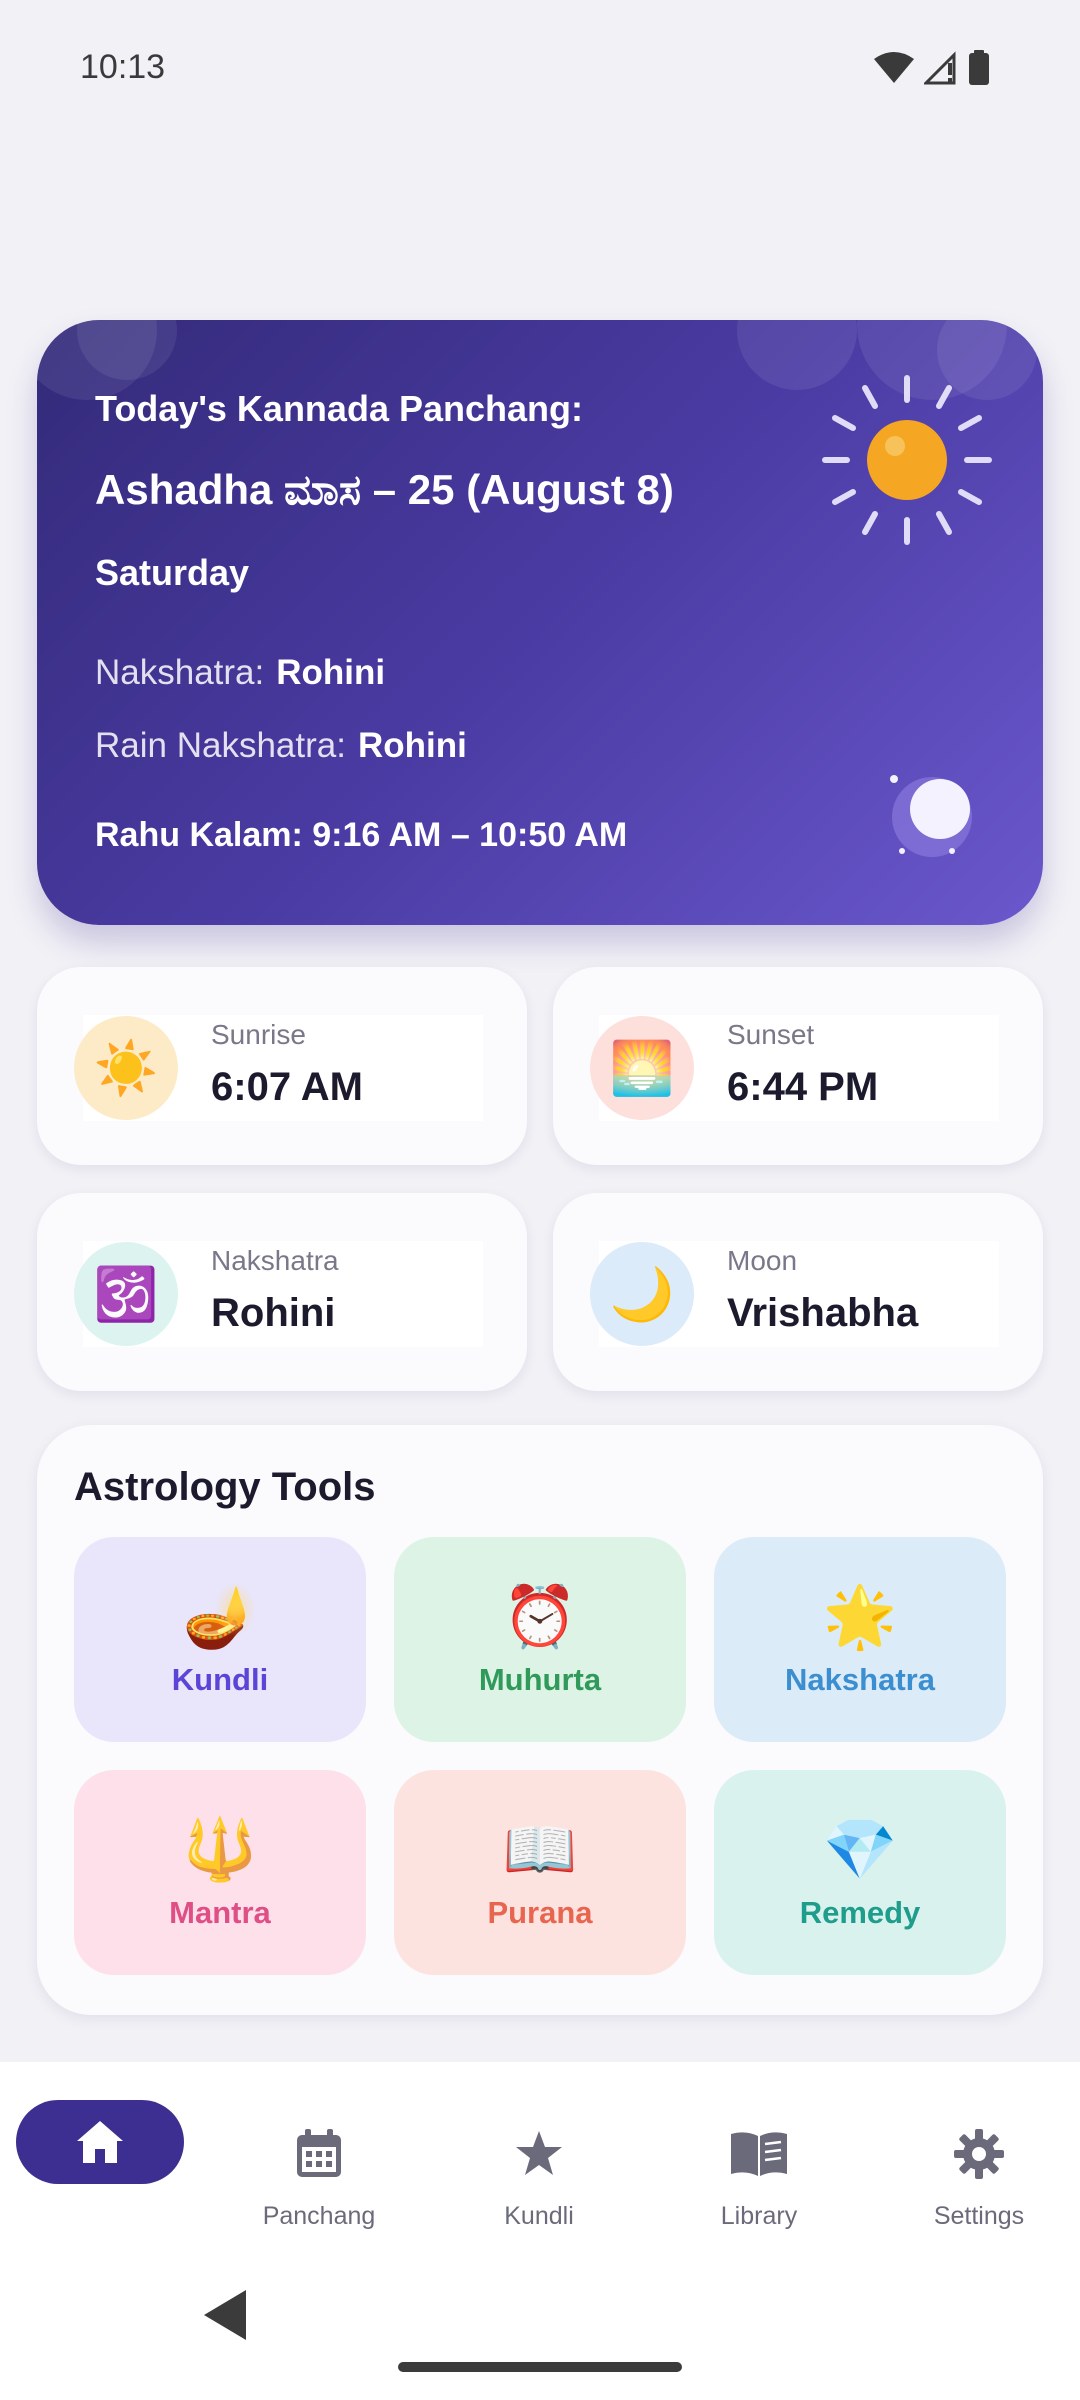 Image resolution: width=1080 pixels, height=2400 pixels. Describe the element at coordinates (539, 2190) in the screenshot. I see `nav-kundli: Kundli` at that location.